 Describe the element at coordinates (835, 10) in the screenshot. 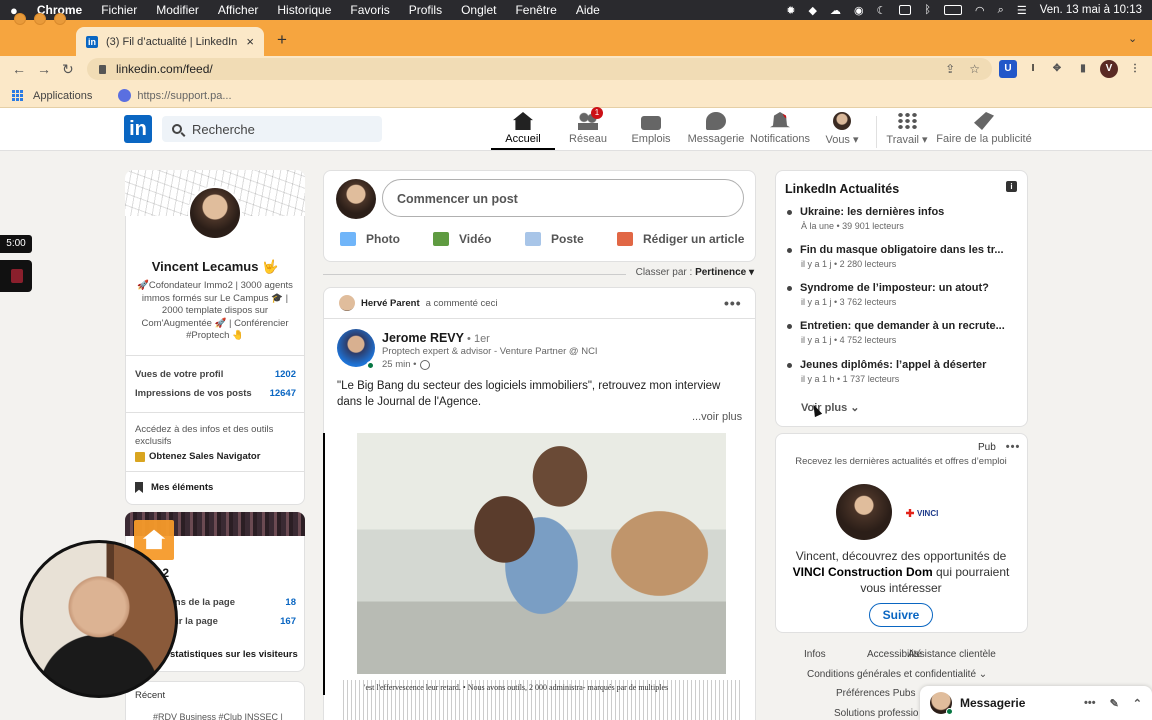

I see `cloud-icon: ☁` at that location.